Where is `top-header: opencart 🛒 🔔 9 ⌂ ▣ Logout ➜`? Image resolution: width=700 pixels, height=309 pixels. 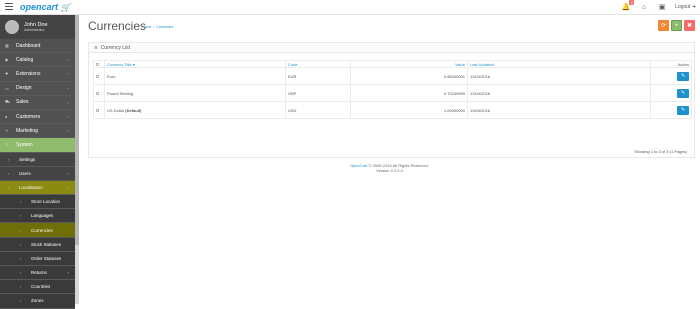 top-header: opencart 🛒 🔔 9 ⌂ ▣ Logout ➜ is located at coordinates (350, 7).